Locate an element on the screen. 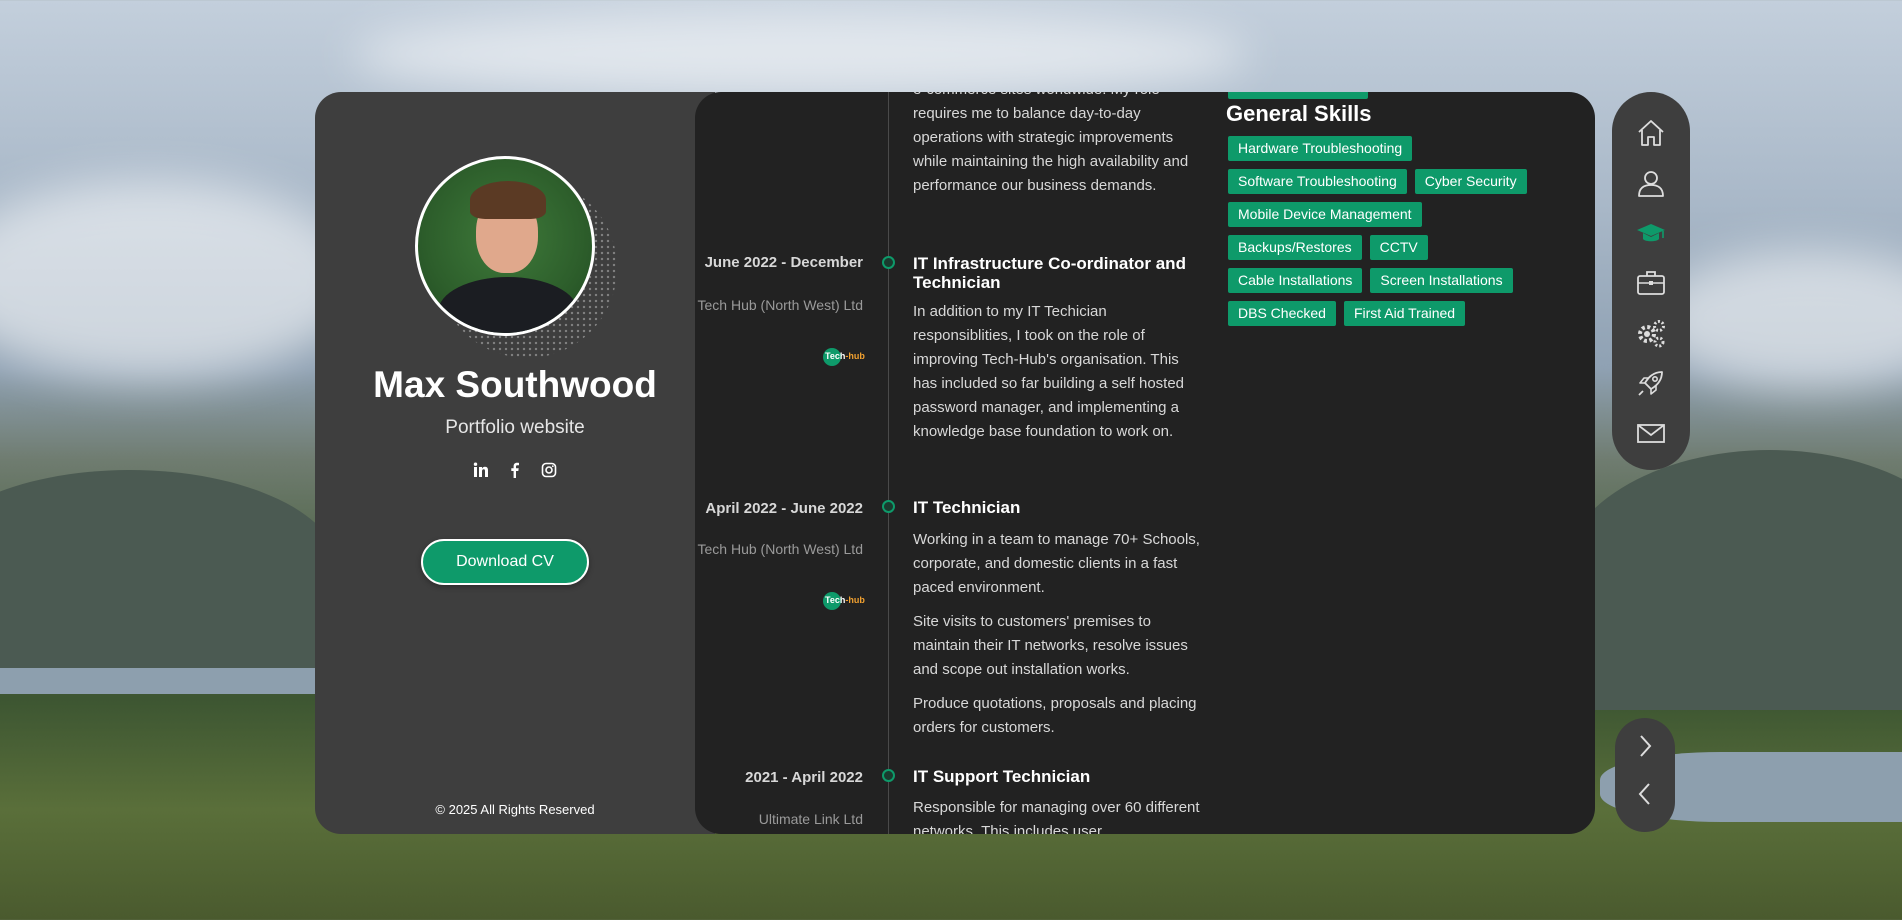 The width and height of the screenshot is (1902, 920). skill-tag: First Aid Trained is located at coordinates (1404, 313).